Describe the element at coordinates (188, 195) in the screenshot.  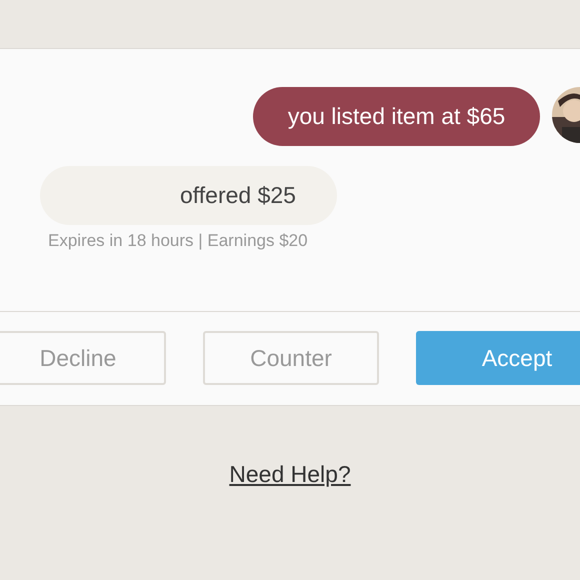
I see `message-bubble: offered $25` at that location.